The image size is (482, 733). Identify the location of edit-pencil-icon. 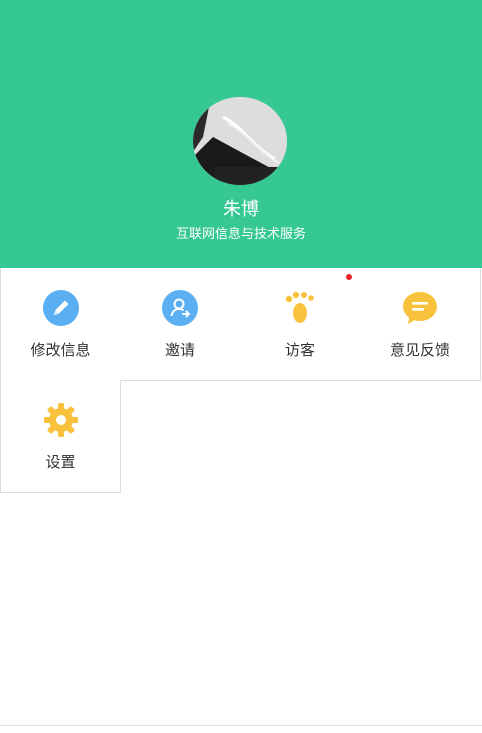
(60, 308).